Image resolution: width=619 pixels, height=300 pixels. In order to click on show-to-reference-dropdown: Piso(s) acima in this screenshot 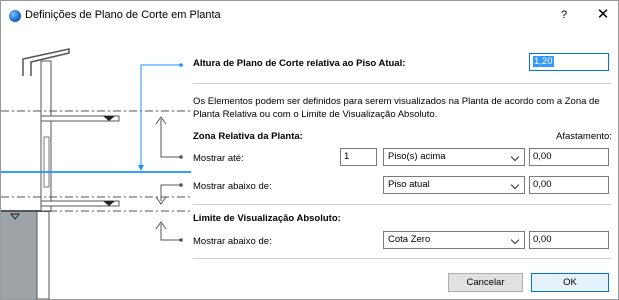, I will do `click(454, 157)`.